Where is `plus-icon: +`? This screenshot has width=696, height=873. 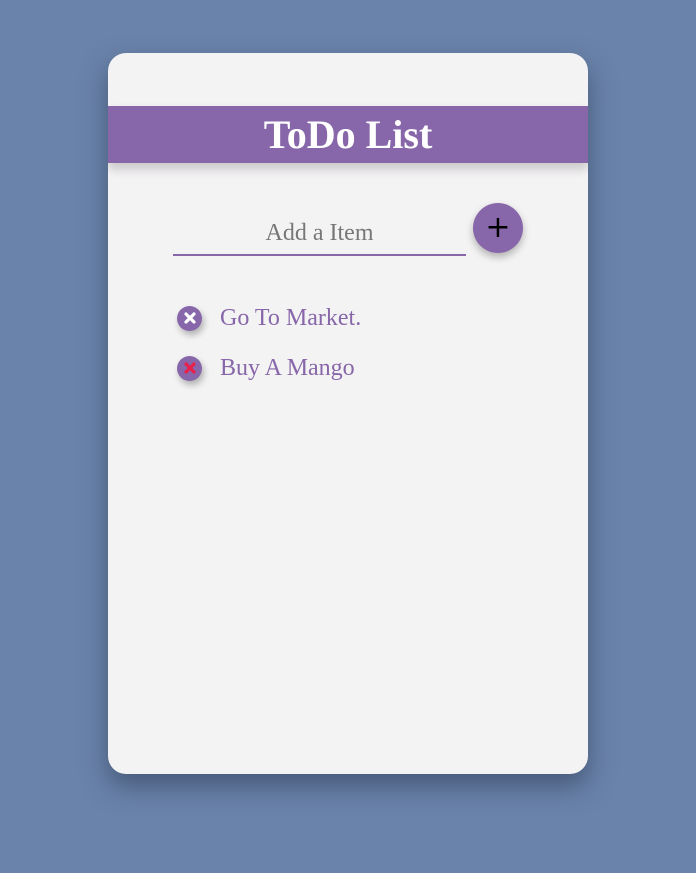 plus-icon: + is located at coordinates (498, 227).